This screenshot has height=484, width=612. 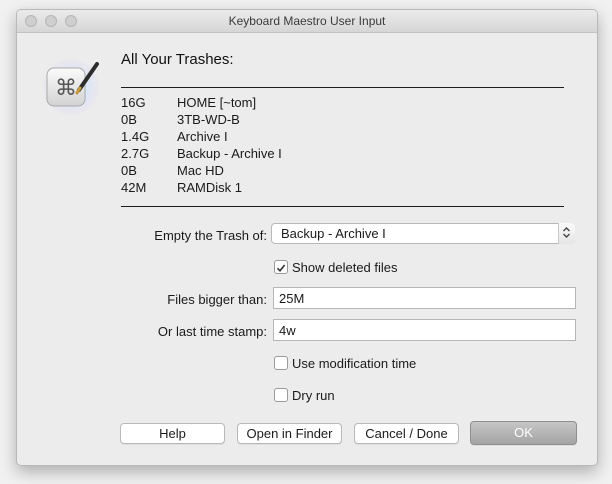 I want to click on empty-trash-selected: Backup - Archive I, so click(x=333, y=233).